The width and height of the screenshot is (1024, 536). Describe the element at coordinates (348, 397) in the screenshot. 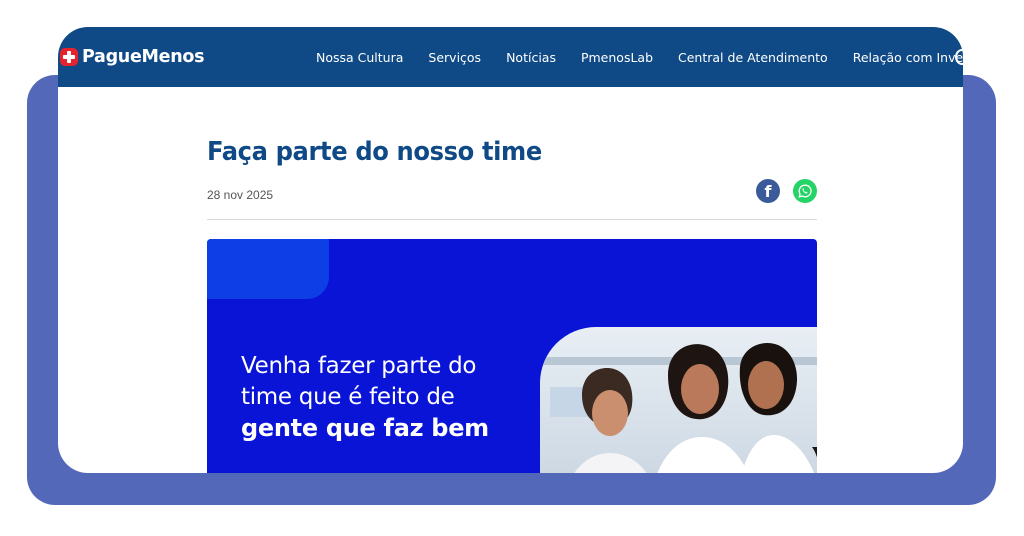

I see `banner-line-2: time que é feito de` at that location.